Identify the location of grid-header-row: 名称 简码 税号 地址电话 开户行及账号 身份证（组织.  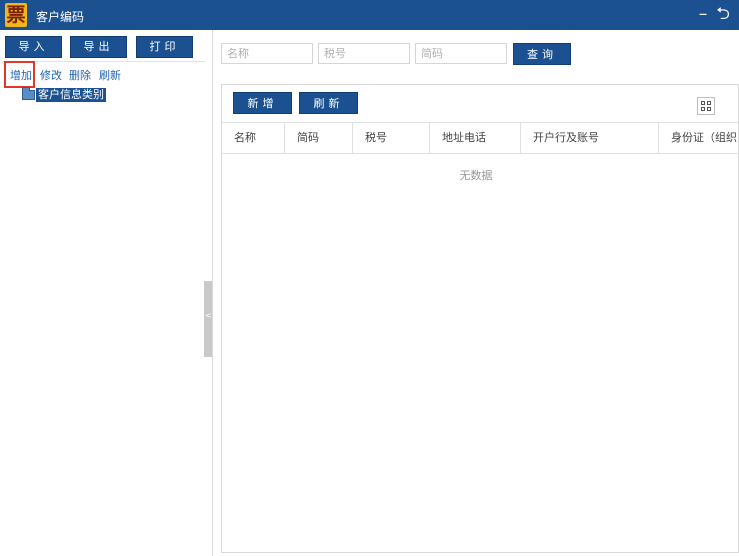
(480, 138).